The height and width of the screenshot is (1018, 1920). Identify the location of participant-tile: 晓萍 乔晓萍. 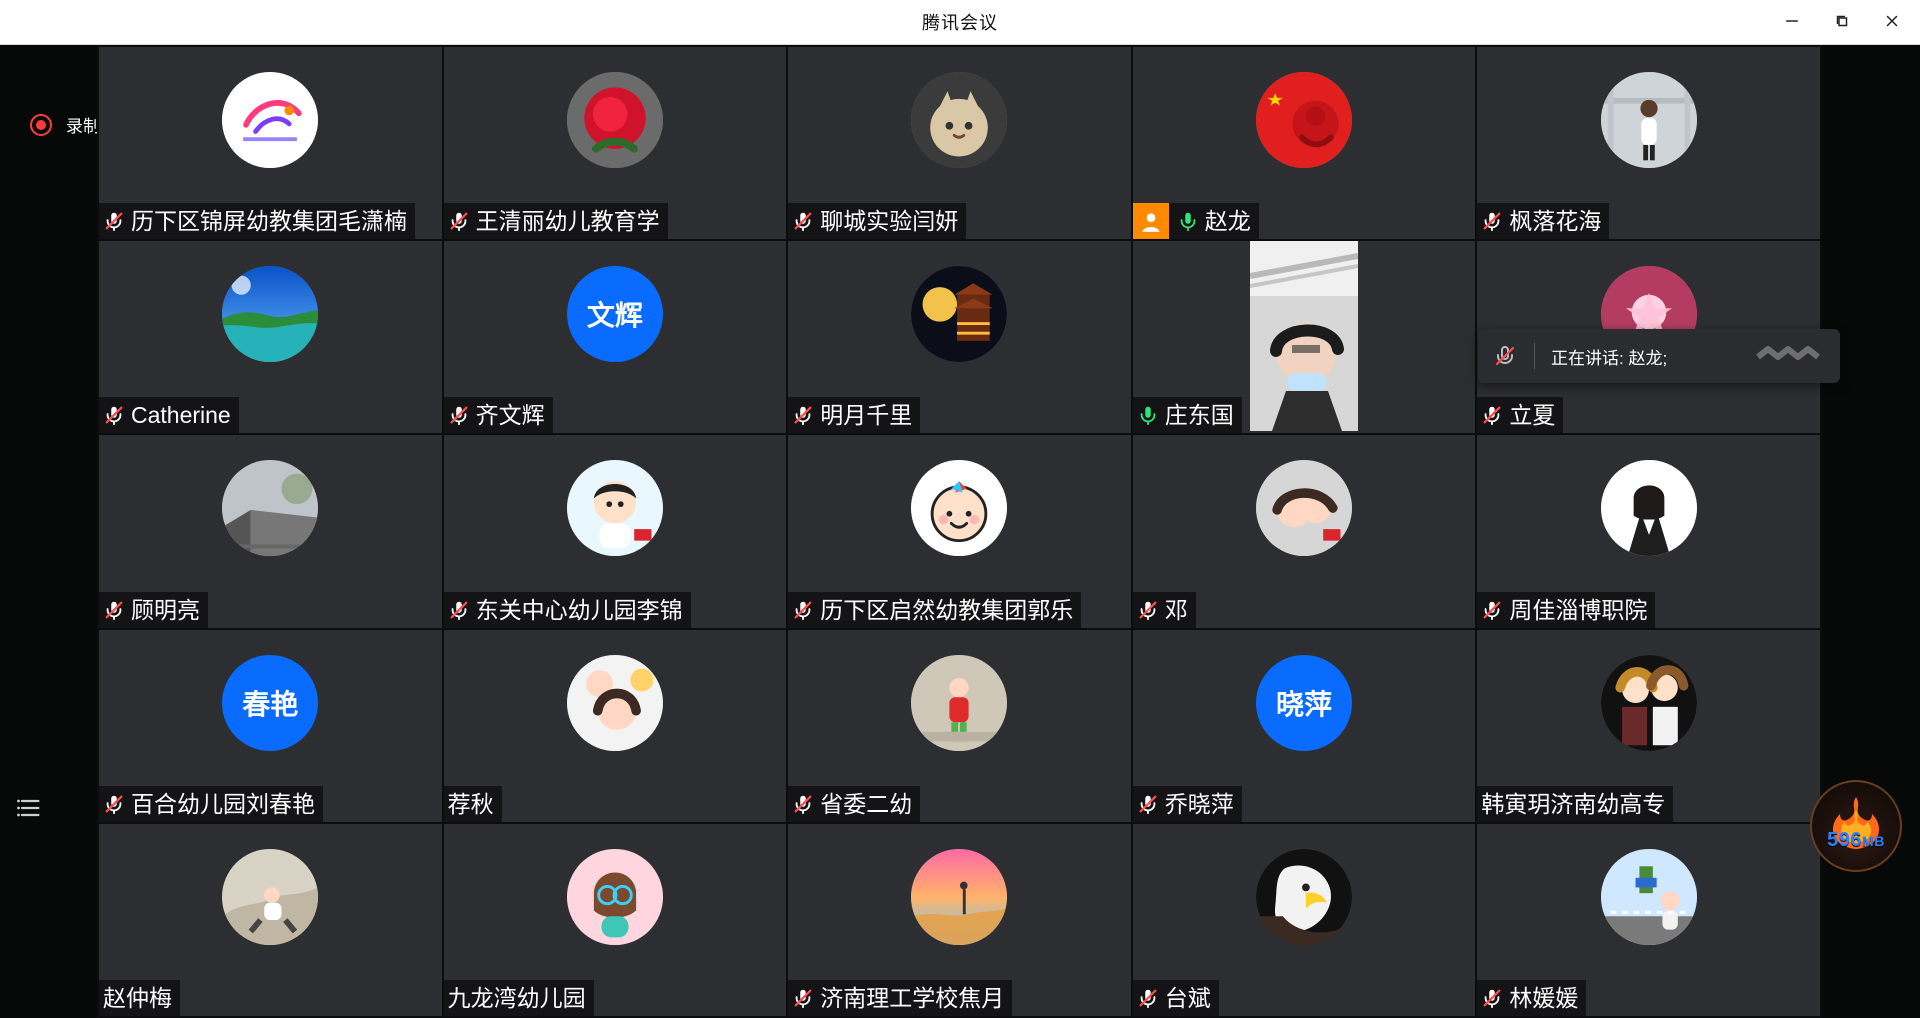
(1304, 725).